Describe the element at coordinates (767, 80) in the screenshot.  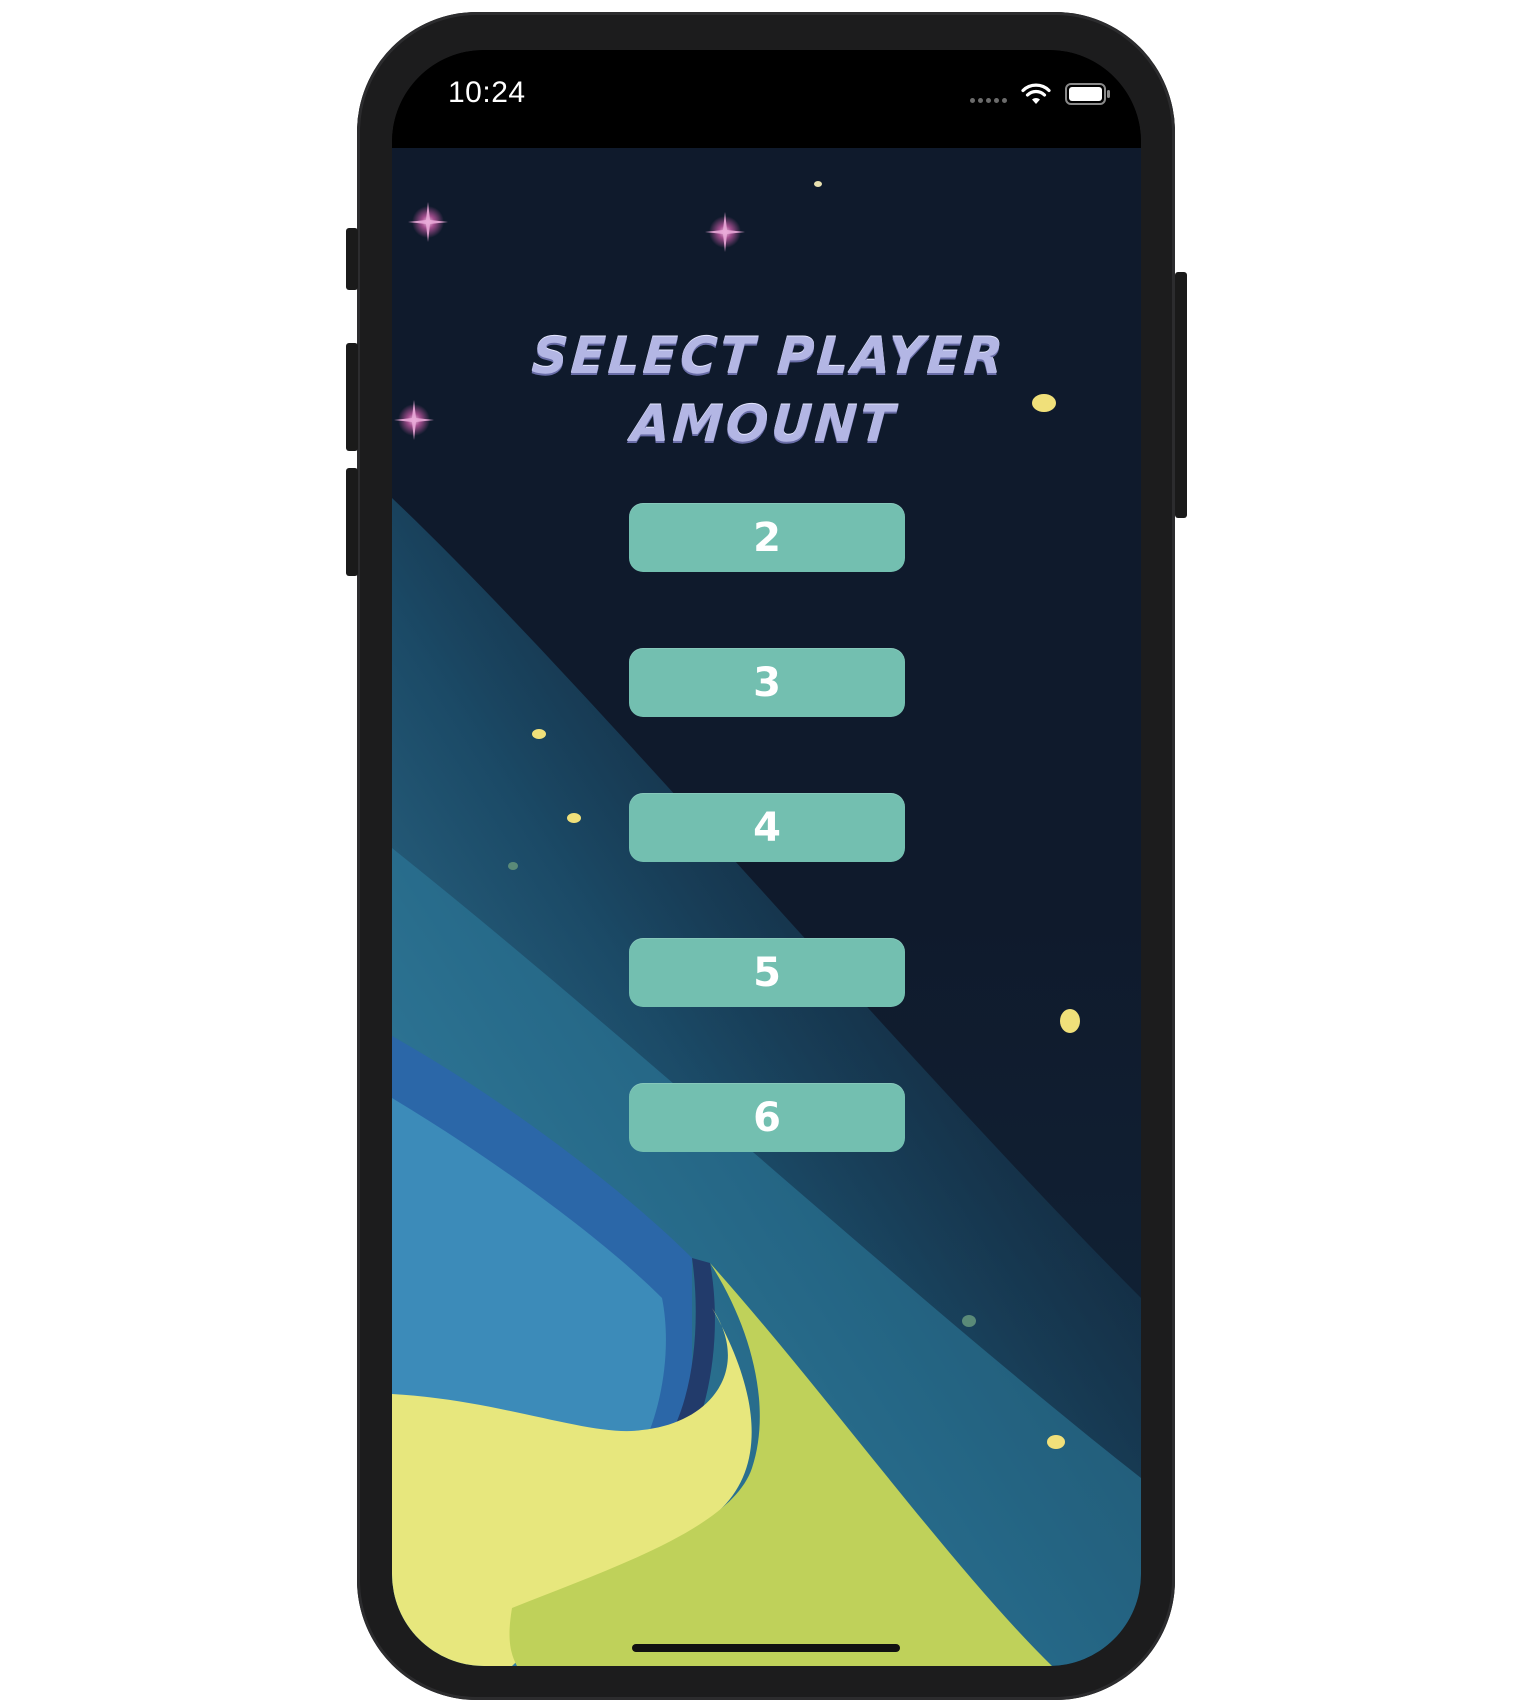
I see `notch` at that location.